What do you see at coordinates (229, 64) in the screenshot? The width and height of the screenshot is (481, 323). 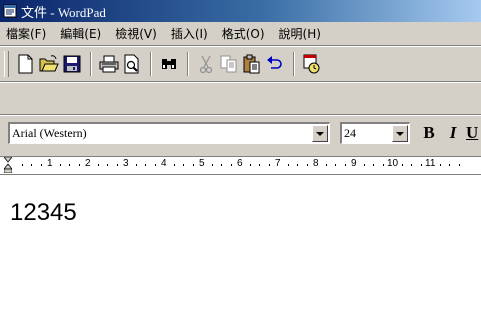 I see `copy-icon` at bounding box center [229, 64].